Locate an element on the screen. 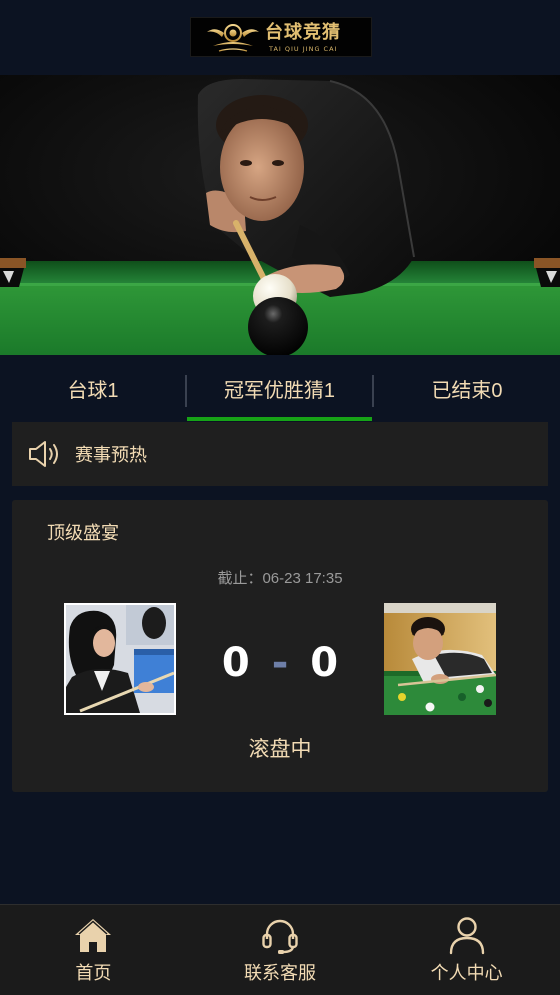 Image resolution: width=560 pixels, height=995 pixels. notice-text: 赛事预热 is located at coordinates (111, 455).